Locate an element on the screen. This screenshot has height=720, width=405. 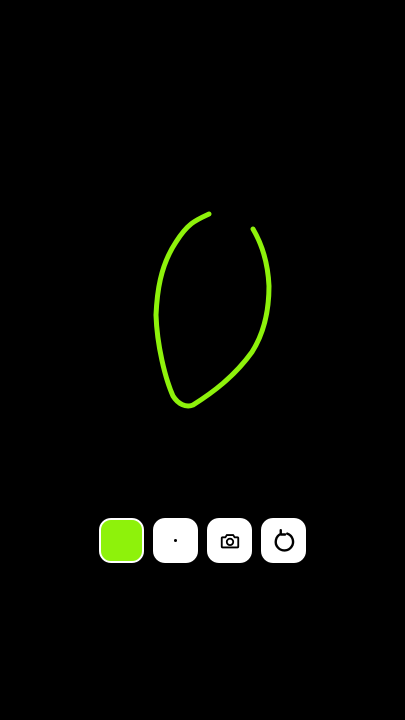
undo-button is located at coordinates (283, 540).